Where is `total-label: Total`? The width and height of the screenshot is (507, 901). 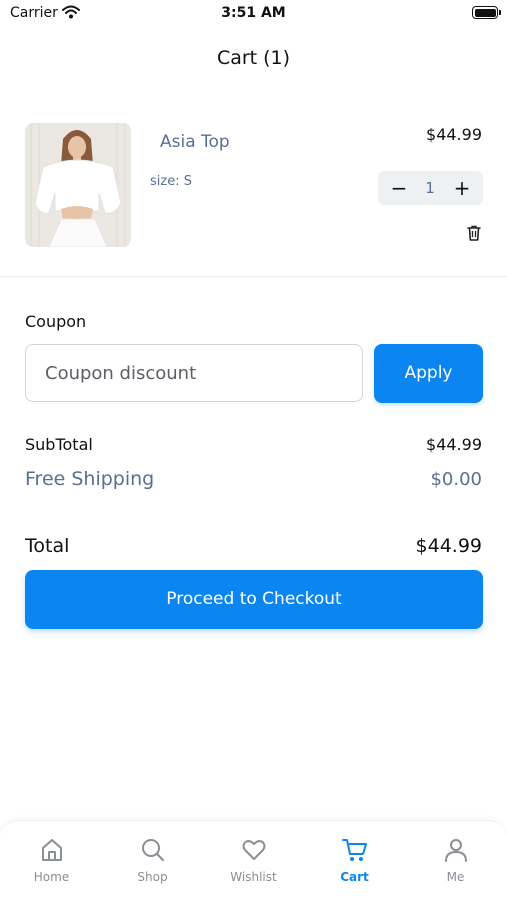 total-label: Total is located at coordinates (47, 546).